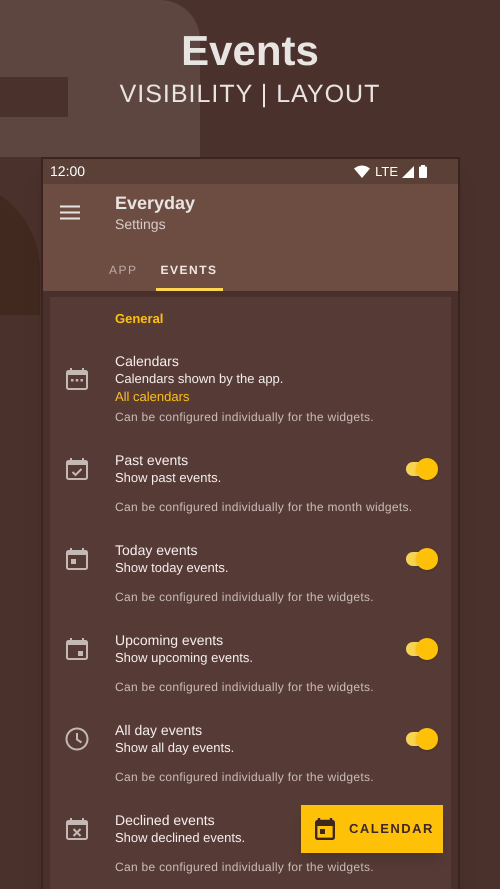 This screenshot has width=500, height=889. I want to click on setting-summary: Show upcoming events., so click(184, 658).